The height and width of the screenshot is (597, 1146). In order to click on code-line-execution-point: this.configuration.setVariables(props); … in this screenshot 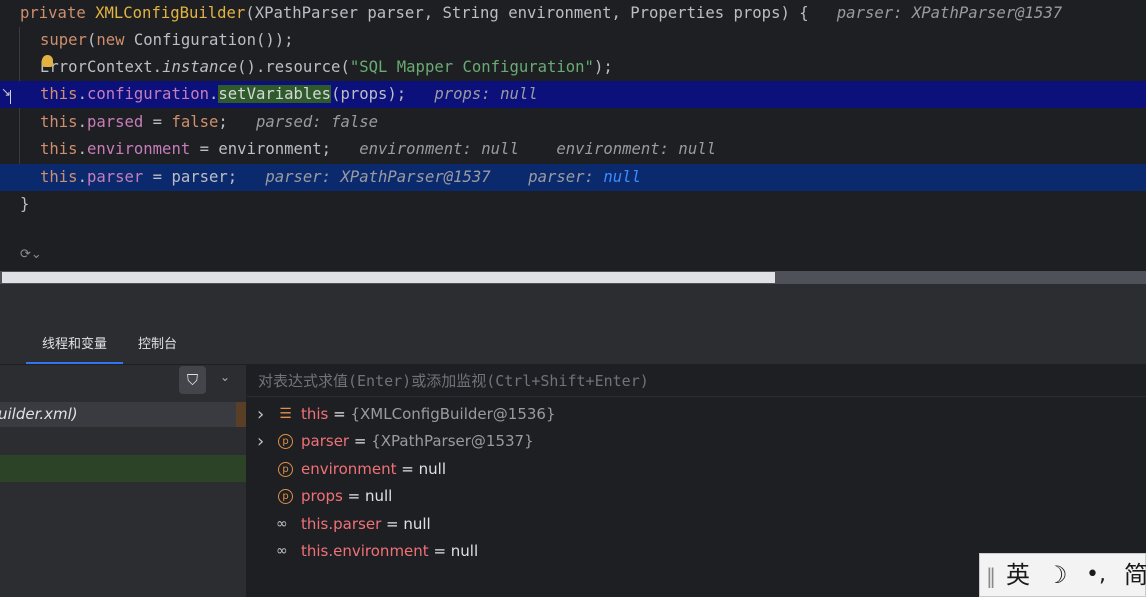, I will do `click(573, 94)`.